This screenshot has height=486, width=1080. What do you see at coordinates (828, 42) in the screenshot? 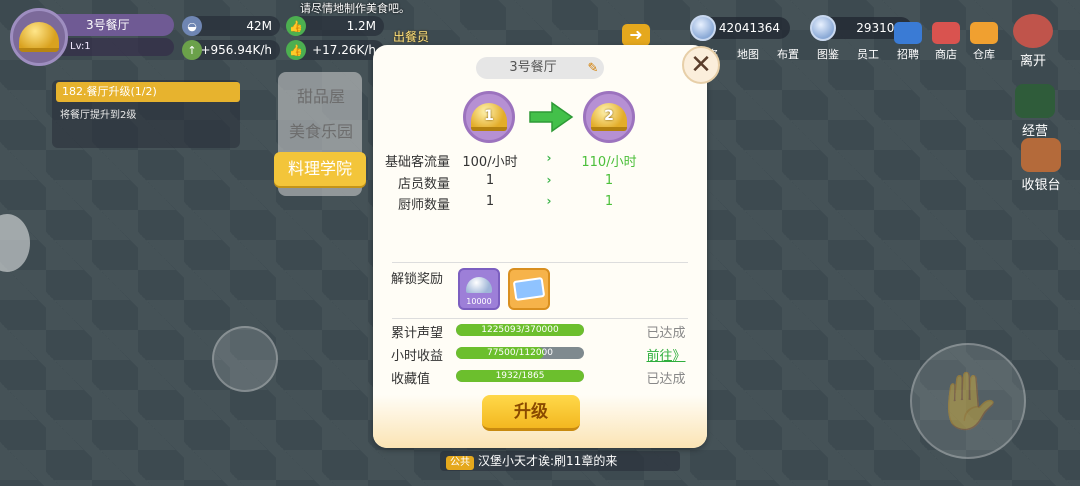
I see `menu-collection: 图鉴` at bounding box center [828, 42].